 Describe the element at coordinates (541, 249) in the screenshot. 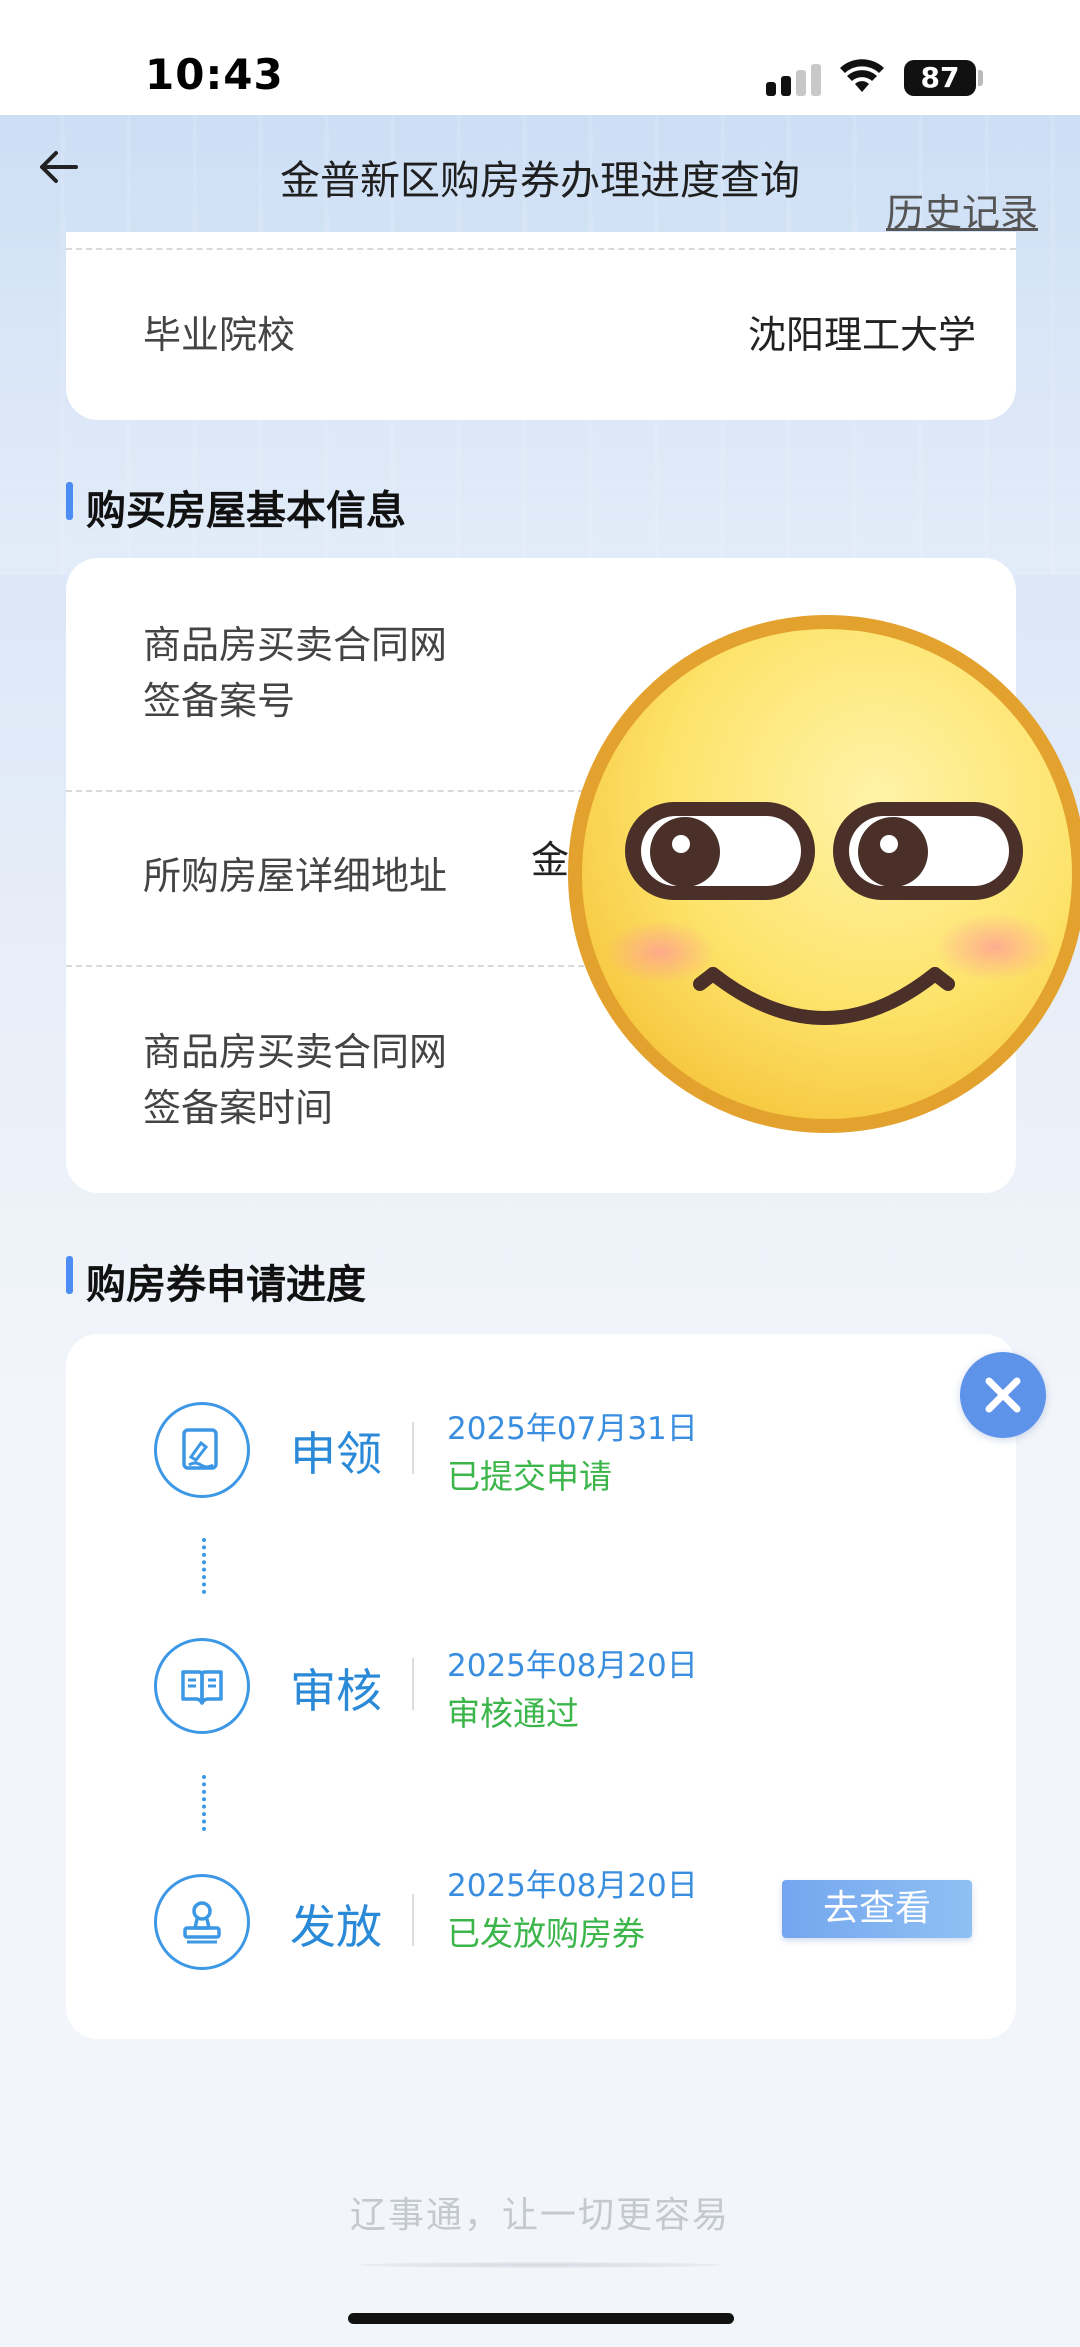

I see `row-divider` at that location.